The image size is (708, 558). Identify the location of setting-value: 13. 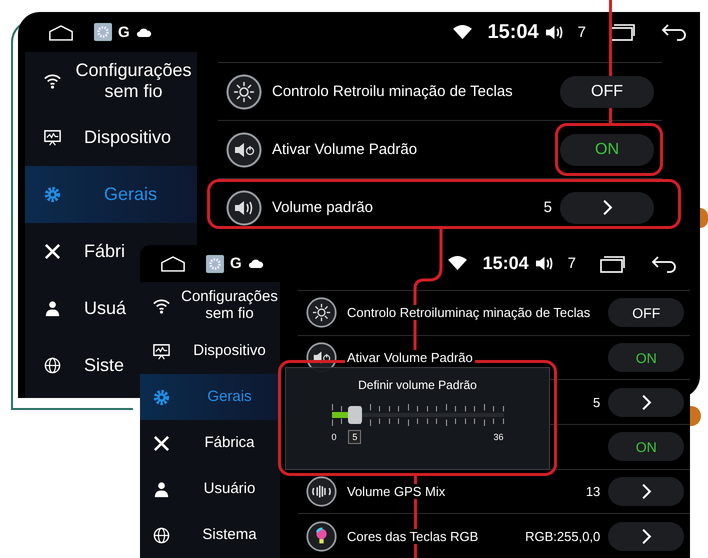
(593, 492).